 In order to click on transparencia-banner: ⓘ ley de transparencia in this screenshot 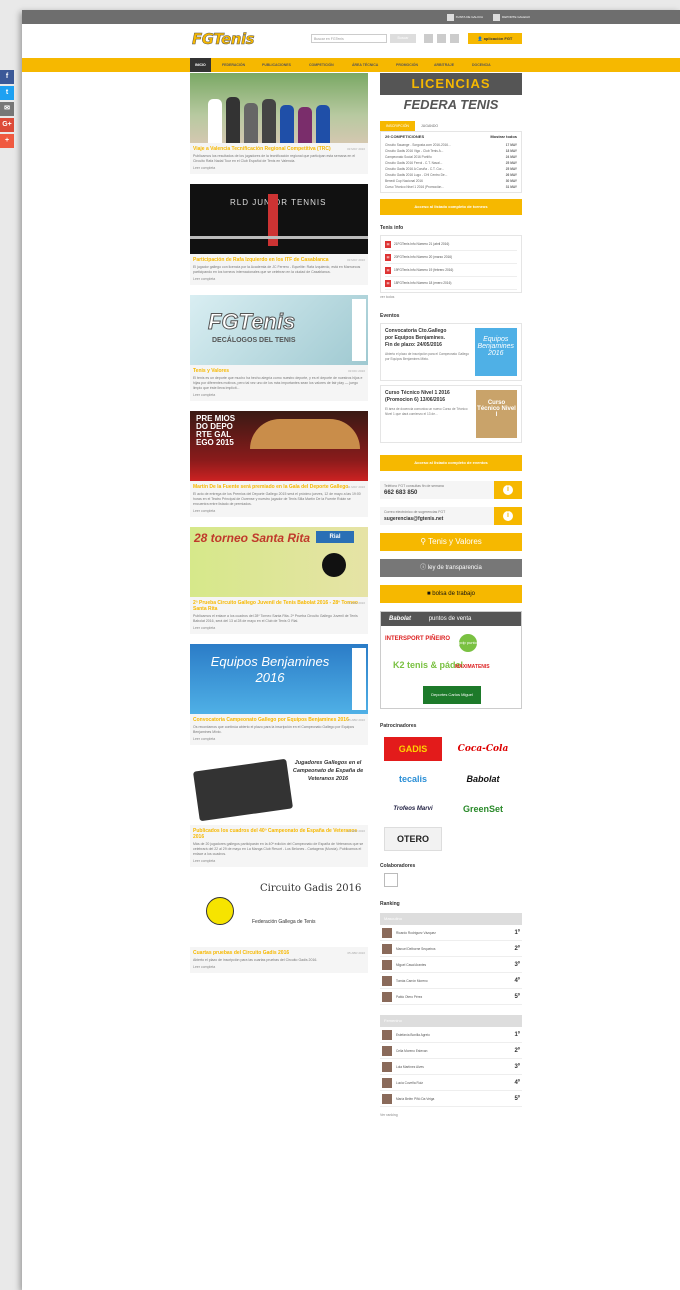, I will do `click(451, 568)`.